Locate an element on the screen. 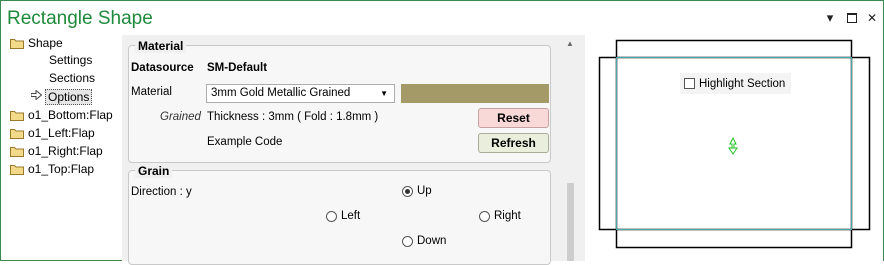 This screenshot has height=265, width=884. tree-item-top-flap: o1_Top:Flap is located at coordinates (52, 169).